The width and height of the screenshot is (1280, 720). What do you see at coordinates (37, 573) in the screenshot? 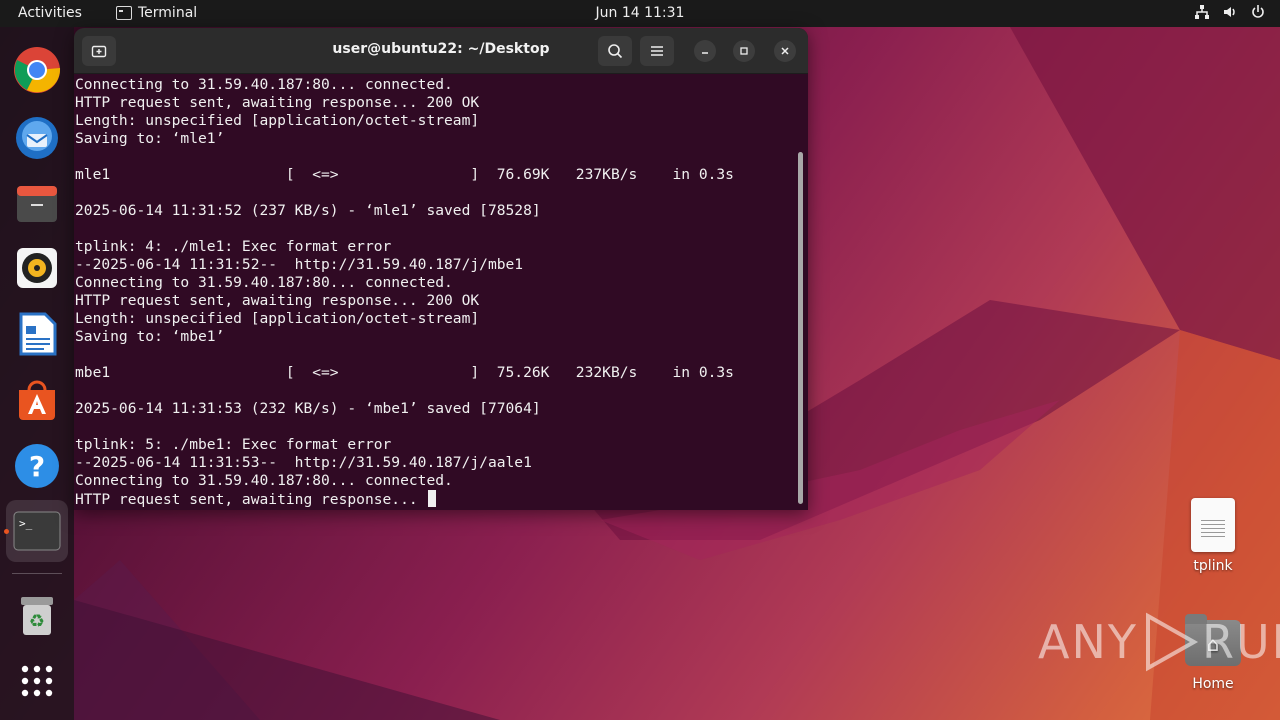
I see `dock-separator` at bounding box center [37, 573].